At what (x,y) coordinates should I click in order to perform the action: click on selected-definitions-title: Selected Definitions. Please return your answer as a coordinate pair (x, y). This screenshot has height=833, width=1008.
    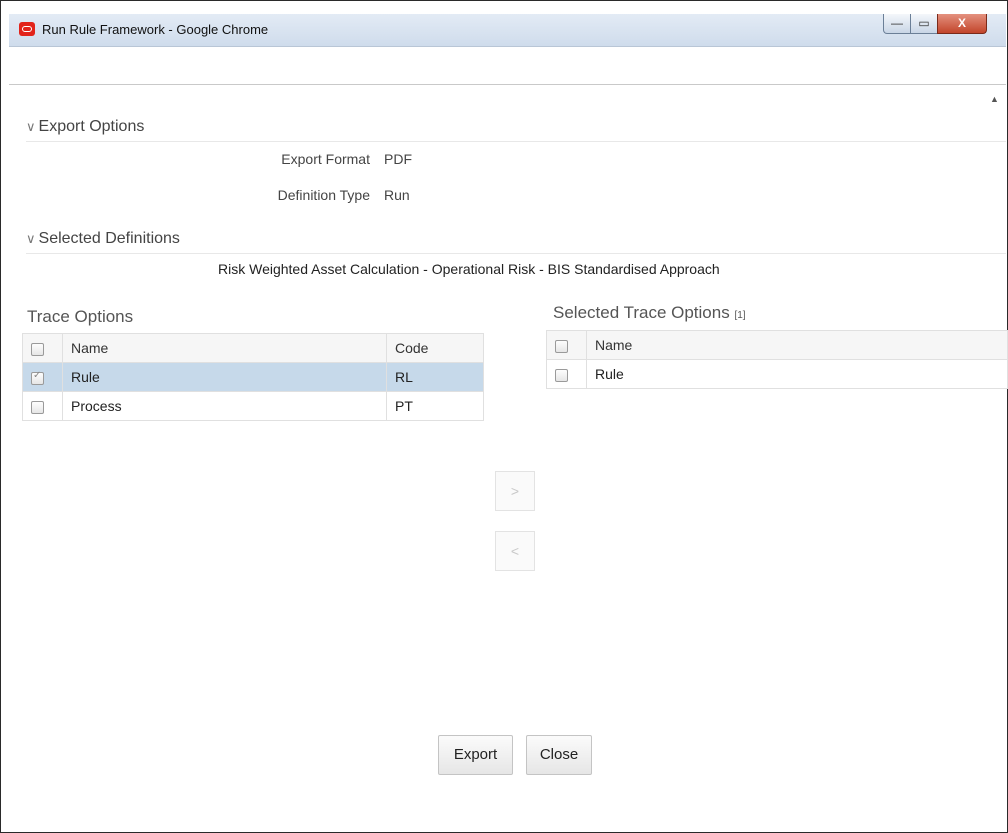
    Looking at the image, I should click on (109, 238).